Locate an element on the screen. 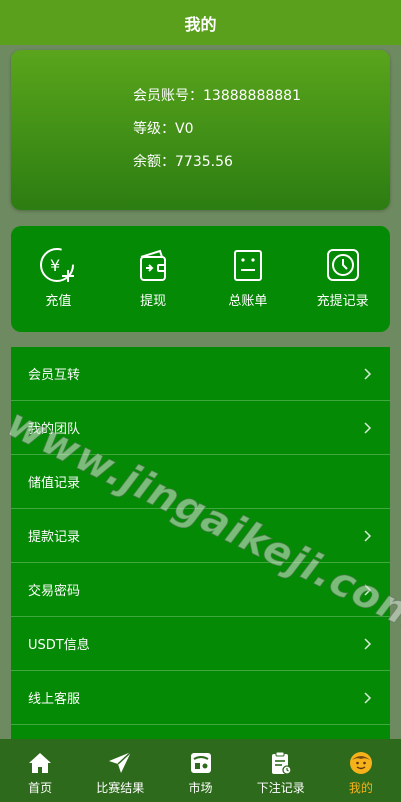  tab-match-results: 比赛结果 is located at coordinates (120, 770).